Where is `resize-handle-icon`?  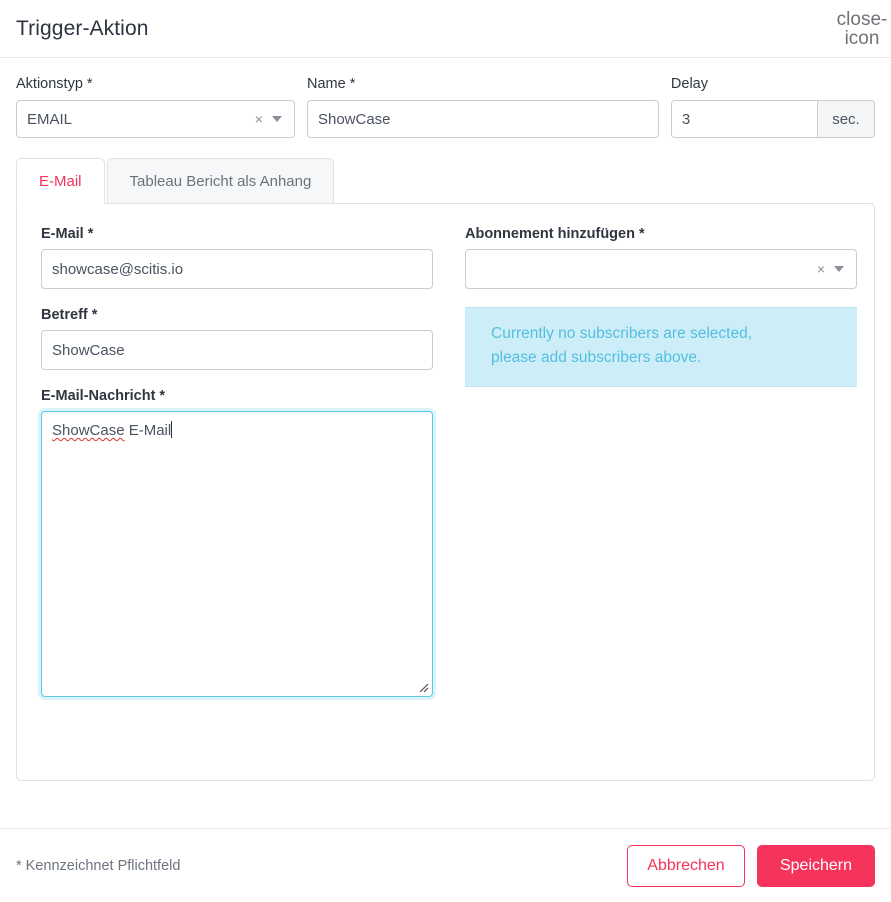 resize-handle-icon is located at coordinates (423, 687).